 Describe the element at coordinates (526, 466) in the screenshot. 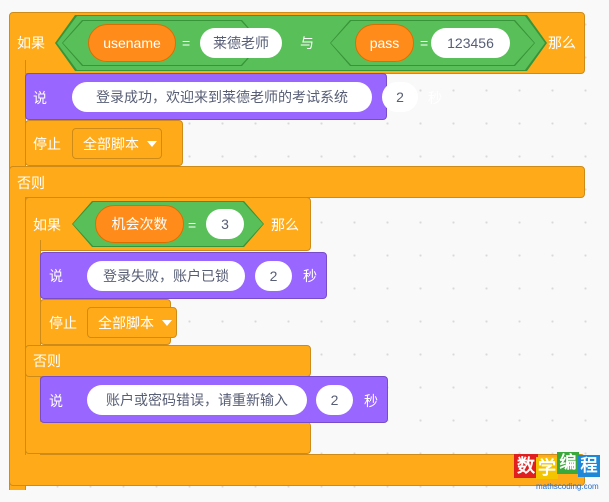

I see `logo-tile: 数` at that location.